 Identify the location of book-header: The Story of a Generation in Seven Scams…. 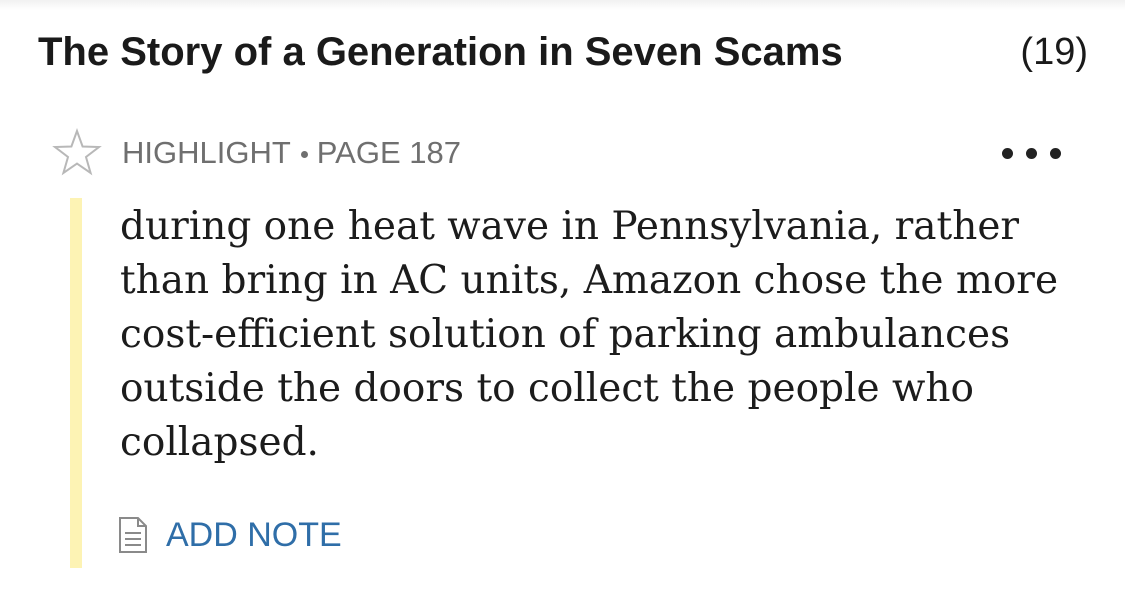
(563, 54).